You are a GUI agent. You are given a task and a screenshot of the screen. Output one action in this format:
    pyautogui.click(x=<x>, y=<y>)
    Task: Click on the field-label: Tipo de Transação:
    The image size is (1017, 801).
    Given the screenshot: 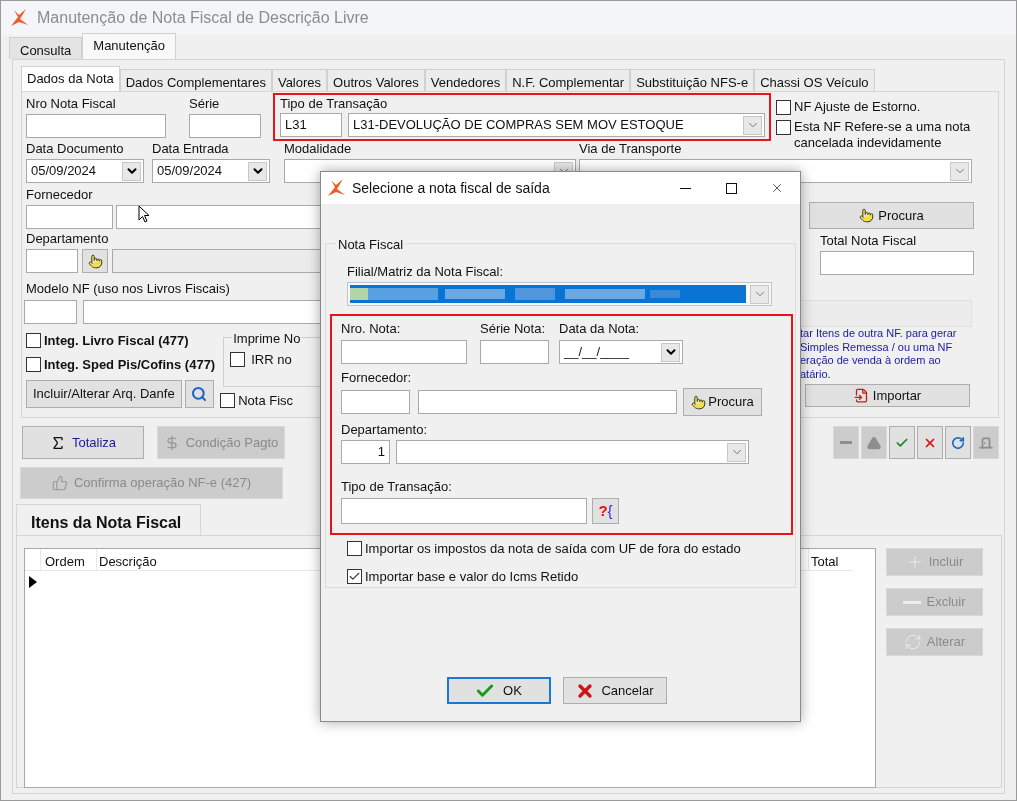 What is the action you would take?
    pyautogui.click(x=396, y=487)
    